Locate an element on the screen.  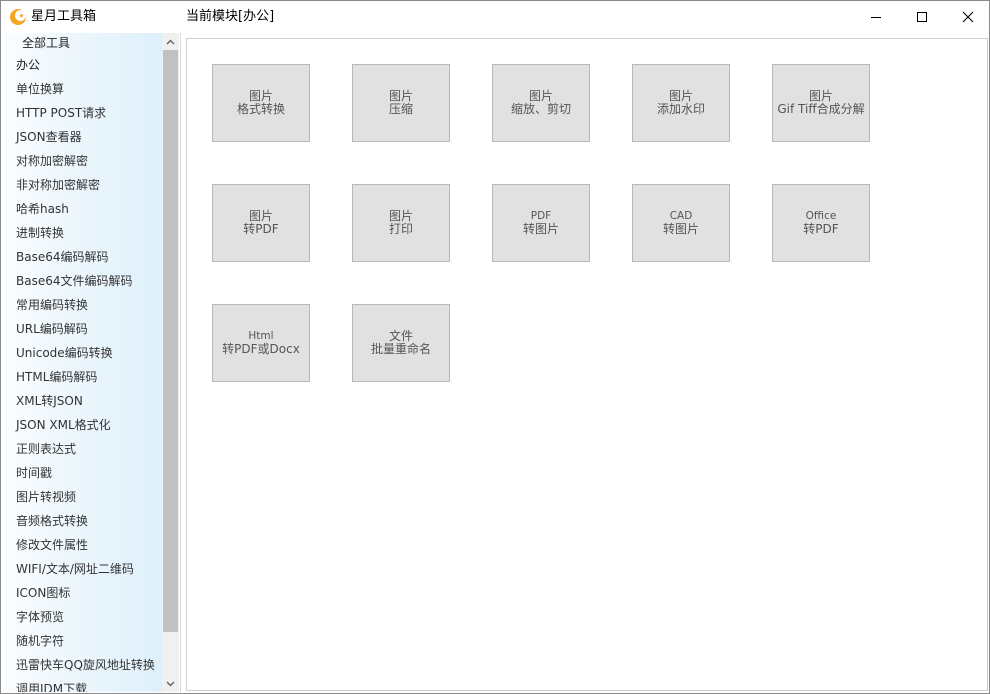
minimize-button is located at coordinates (876, 17).